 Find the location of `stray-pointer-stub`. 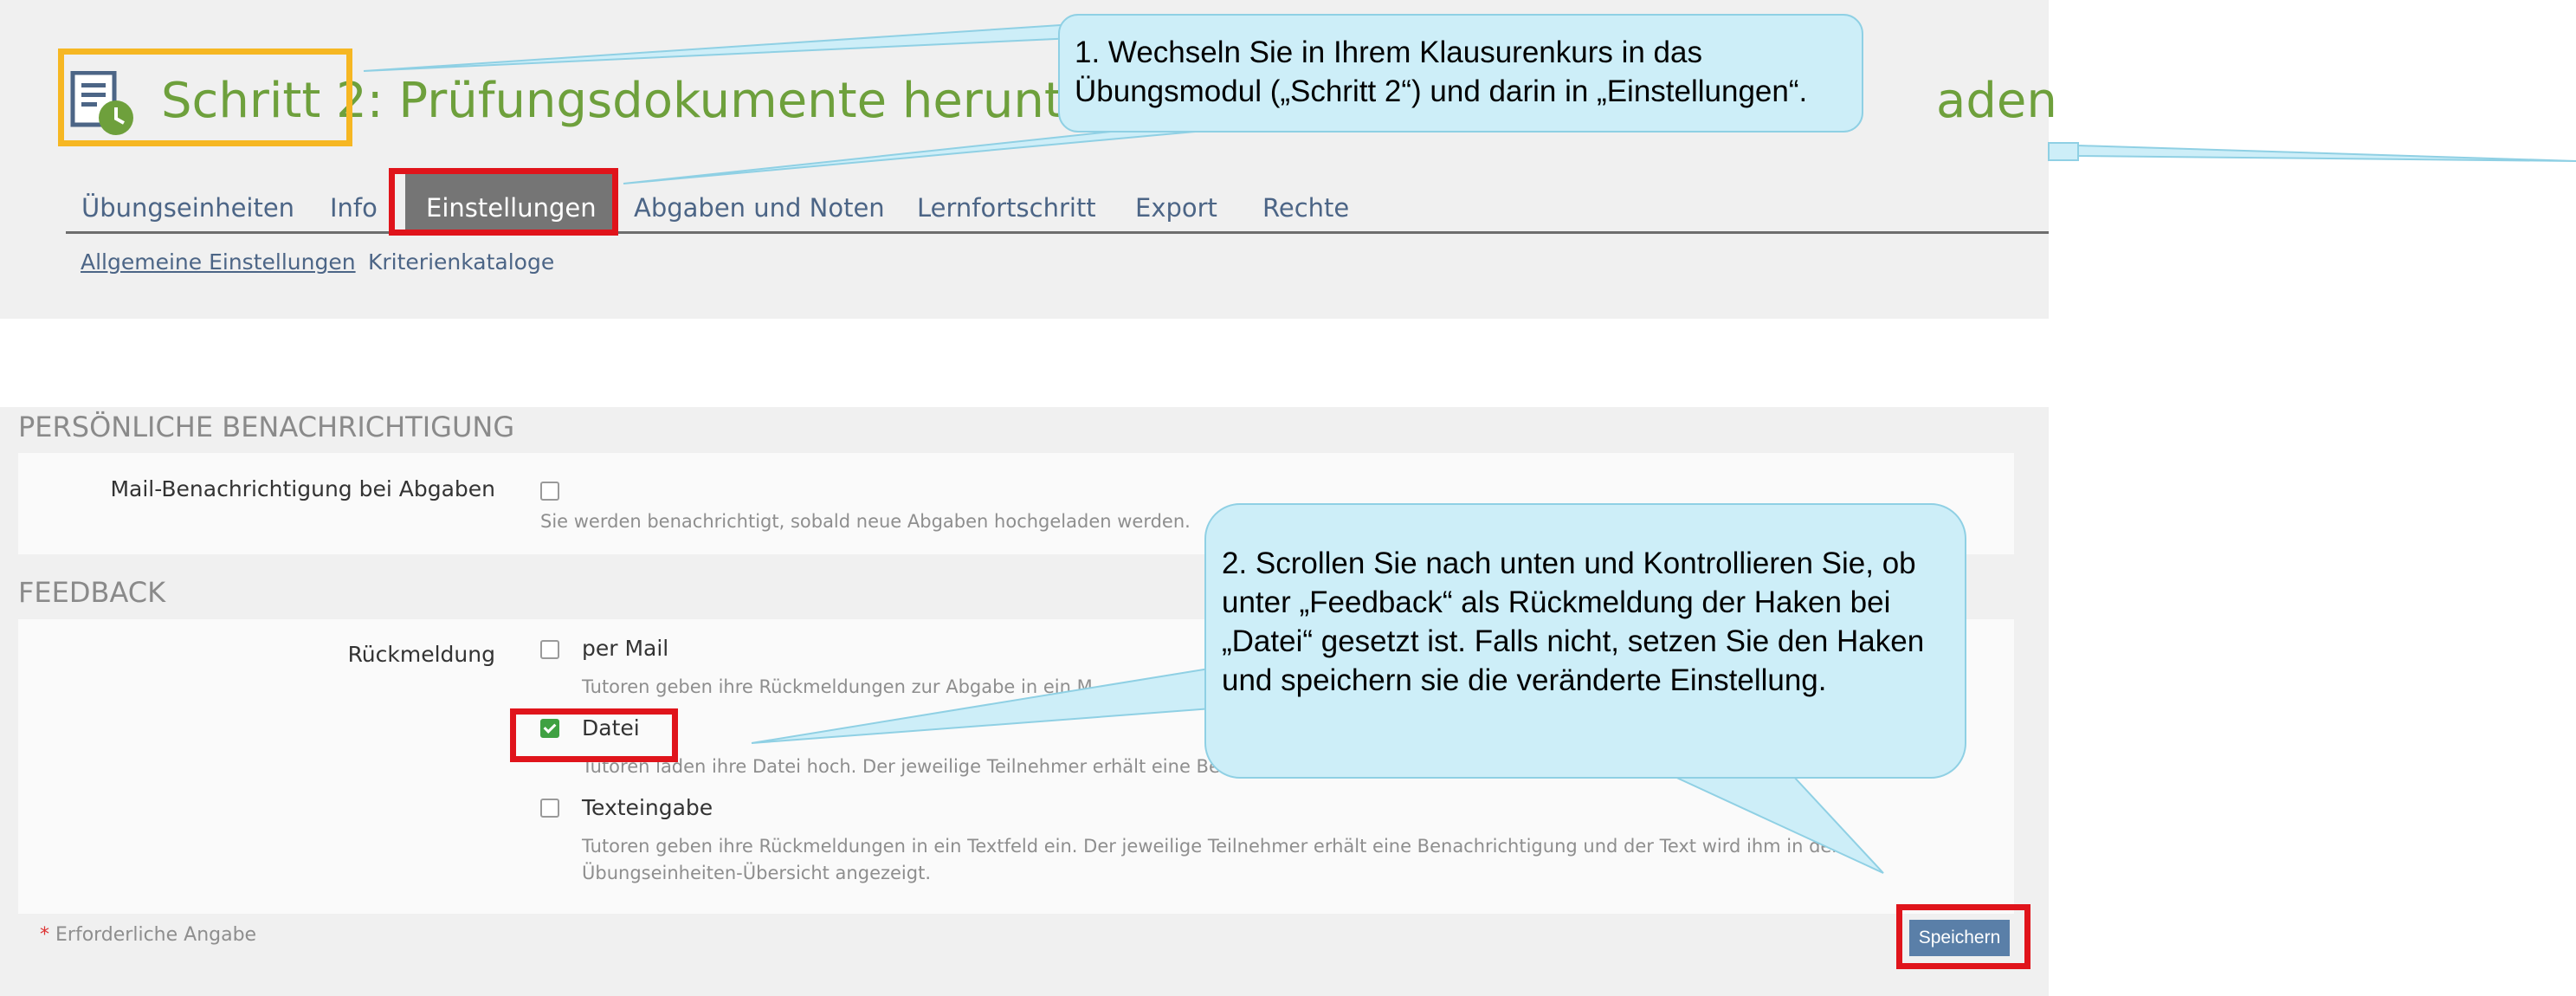

stray-pointer-stub is located at coordinates (2063, 151).